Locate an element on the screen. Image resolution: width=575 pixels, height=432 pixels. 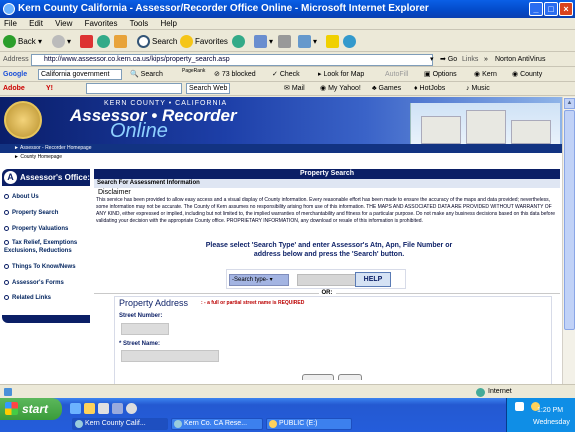
highlight-county-button: ◉ County is located at coordinates (527, 75).